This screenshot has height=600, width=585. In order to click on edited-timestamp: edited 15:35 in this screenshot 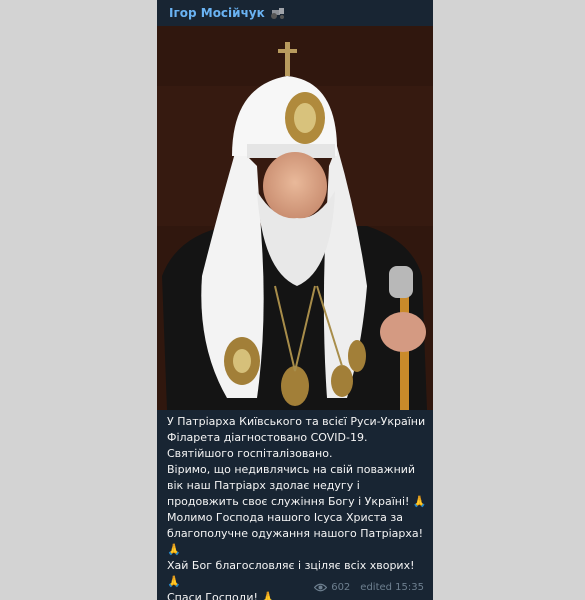, I will do `click(392, 587)`.